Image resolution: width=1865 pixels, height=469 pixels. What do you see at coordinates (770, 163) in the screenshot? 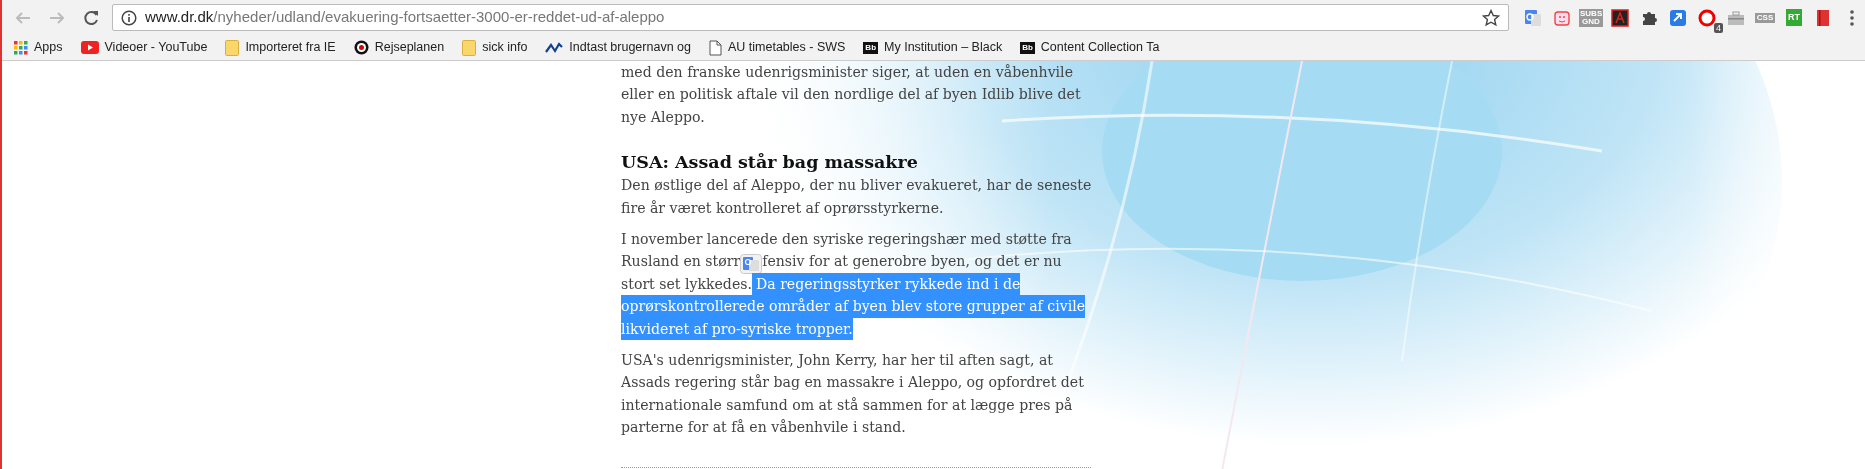
I see `article-heading: USA: Assad står bag massakre` at bounding box center [770, 163].